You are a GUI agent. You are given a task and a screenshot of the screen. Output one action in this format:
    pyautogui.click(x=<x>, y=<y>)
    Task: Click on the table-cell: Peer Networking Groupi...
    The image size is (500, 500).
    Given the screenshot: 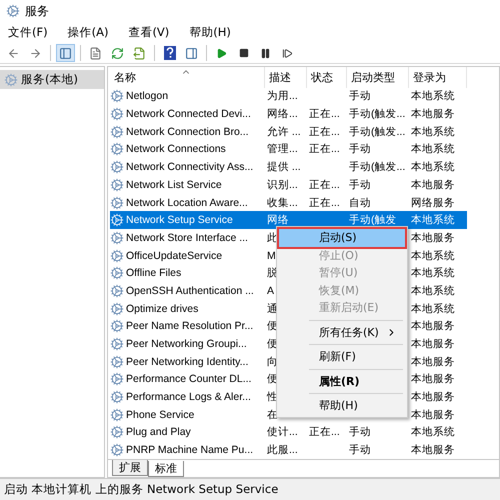 What is the action you would take?
    pyautogui.click(x=186, y=344)
    